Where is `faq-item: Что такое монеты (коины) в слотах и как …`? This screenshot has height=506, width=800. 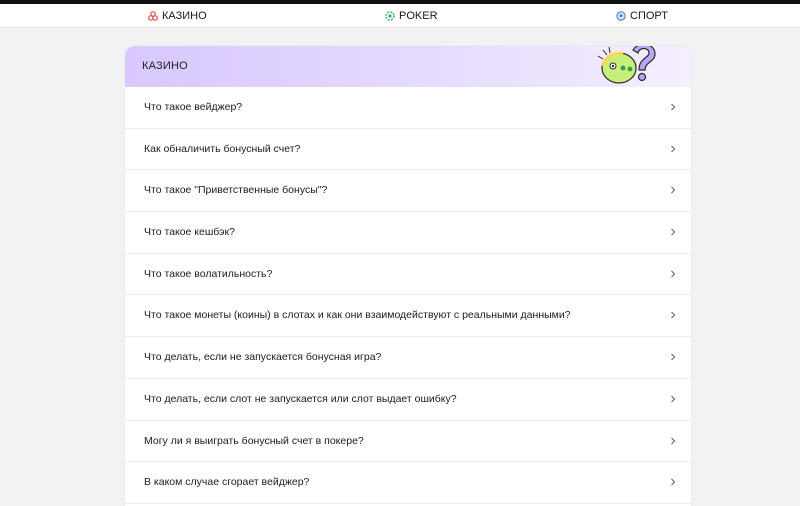 faq-item: Что такое монеты (коины) в слотах и как … is located at coordinates (408, 316).